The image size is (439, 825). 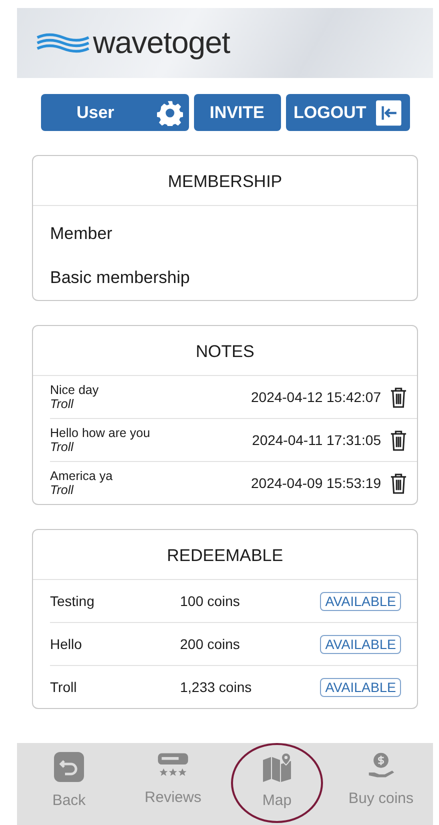 What do you see at coordinates (75, 390) in the screenshot?
I see `note-text: Nice day` at bounding box center [75, 390].